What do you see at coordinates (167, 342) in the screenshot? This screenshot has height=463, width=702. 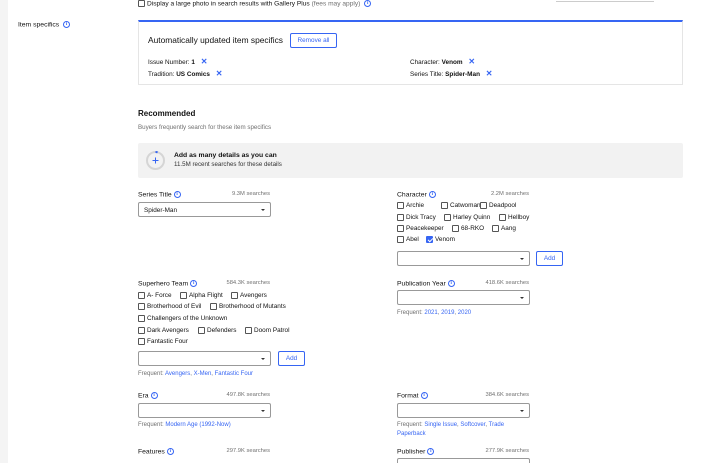 I see `checkbox-label: Fantastic Four` at bounding box center [167, 342].